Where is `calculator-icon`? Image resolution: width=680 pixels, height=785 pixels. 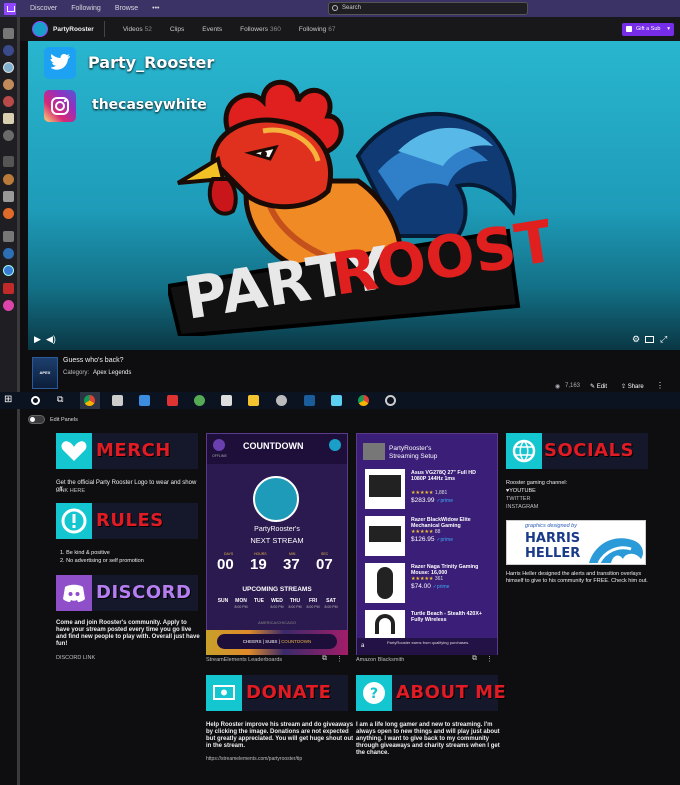
calculator-icon is located at coordinates (117, 400).